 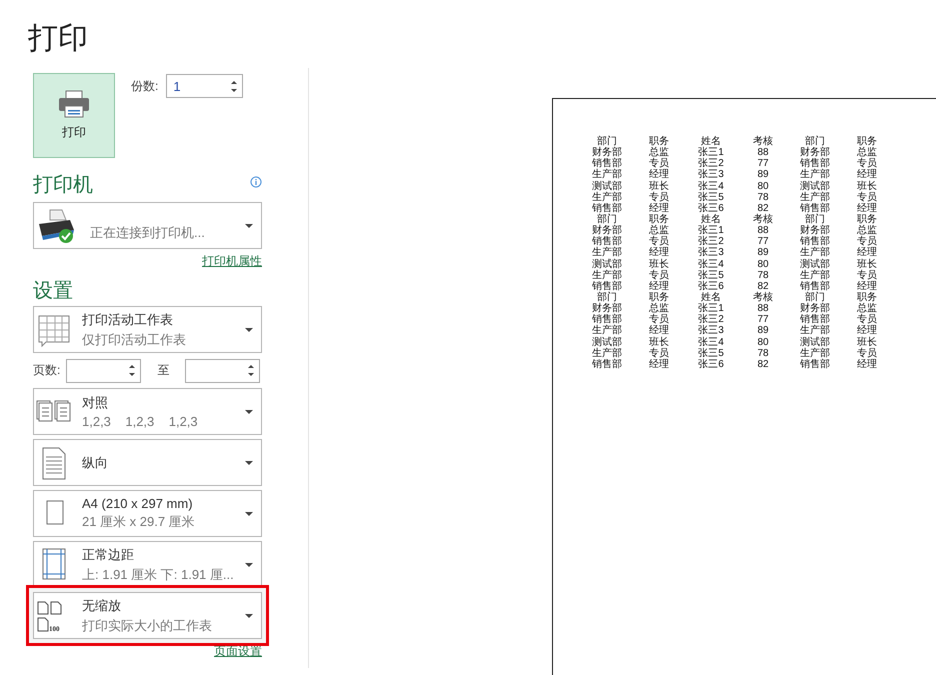 What do you see at coordinates (95, 463) in the screenshot?
I see `setting-title: 纵向` at bounding box center [95, 463].